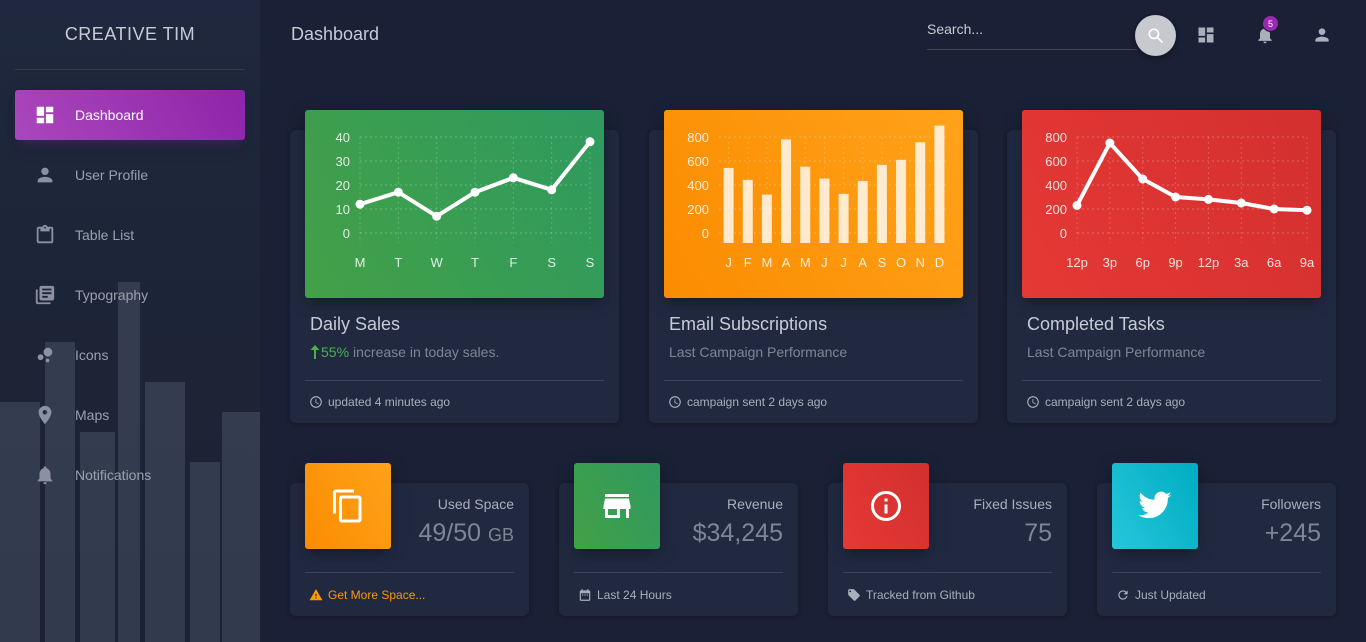  Describe the element at coordinates (45, 415) in the screenshot. I see `location-pin-icon` at that location.